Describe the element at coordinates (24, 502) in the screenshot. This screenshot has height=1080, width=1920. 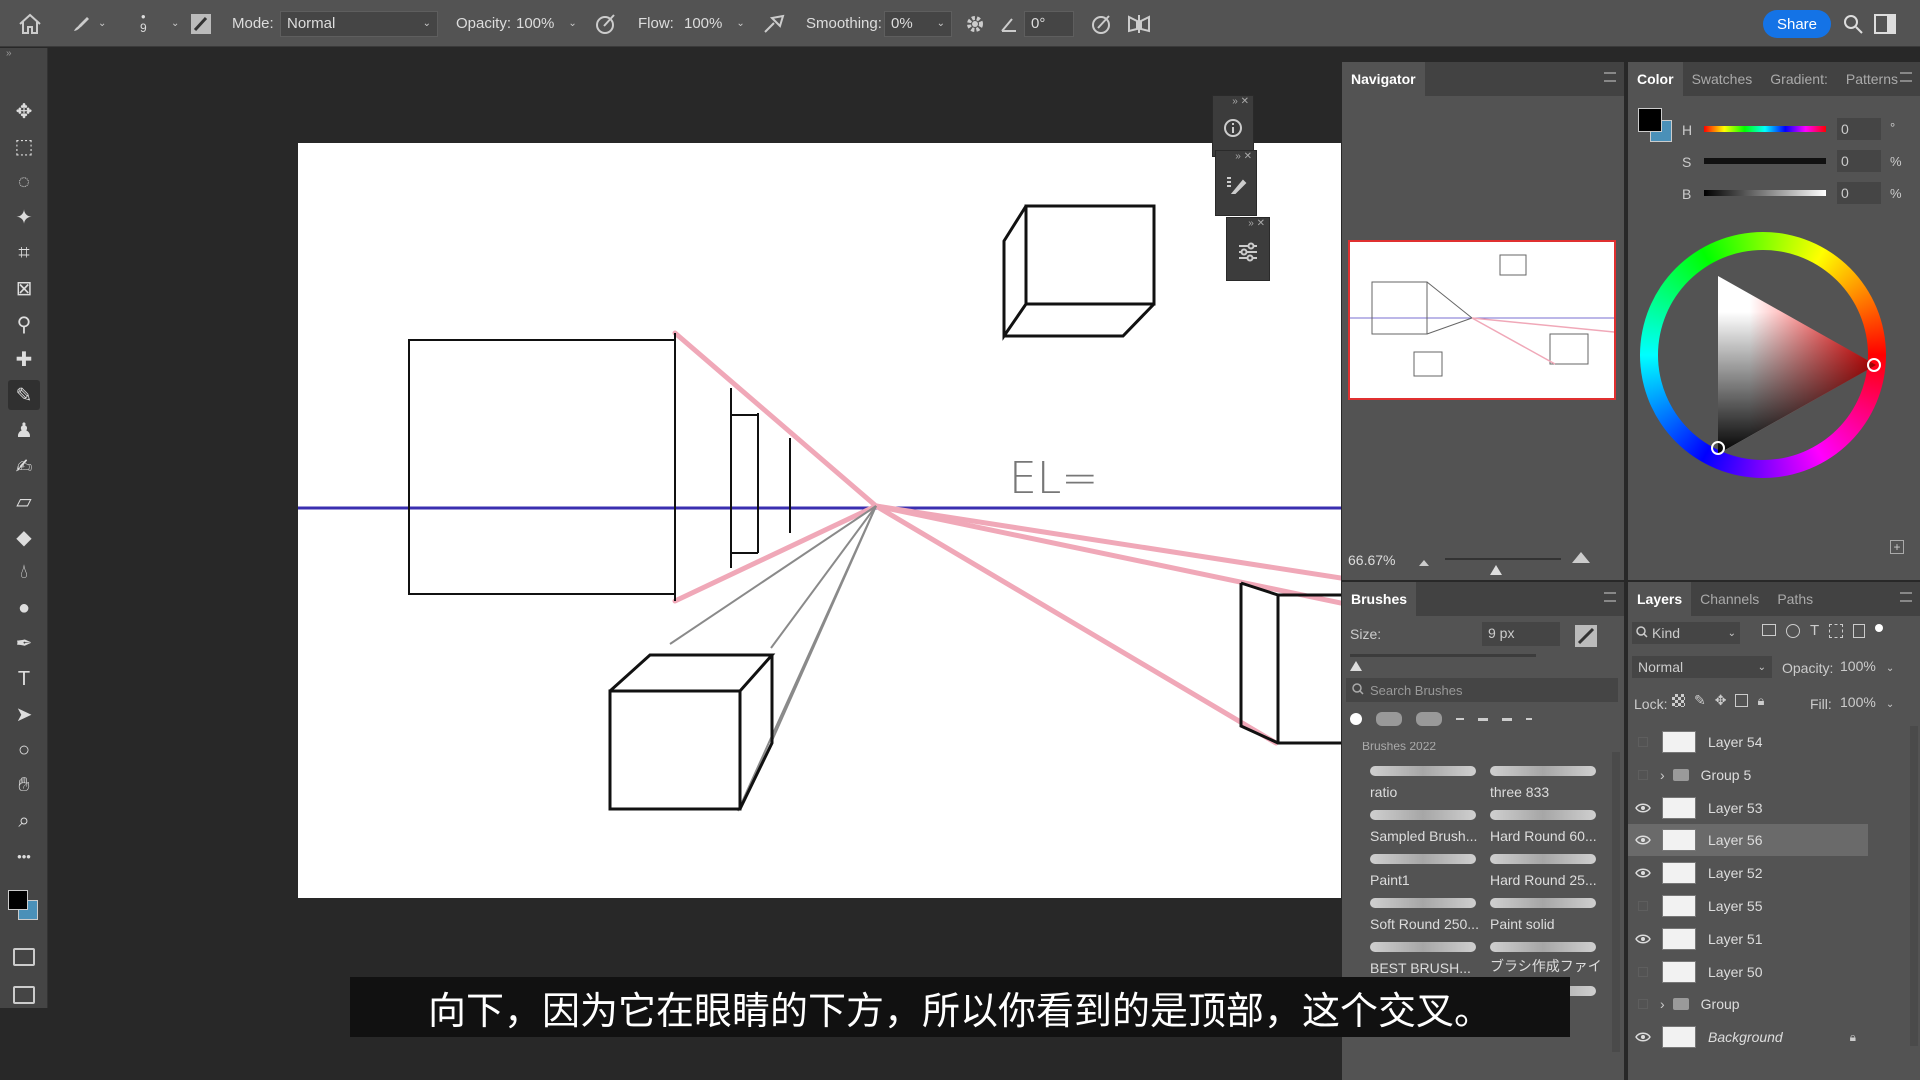
I see `eraser-icon: ▱` at that location.